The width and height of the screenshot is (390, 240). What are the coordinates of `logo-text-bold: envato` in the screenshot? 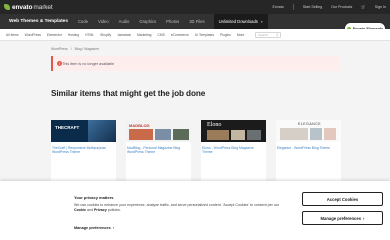 It's located at (22, 7).